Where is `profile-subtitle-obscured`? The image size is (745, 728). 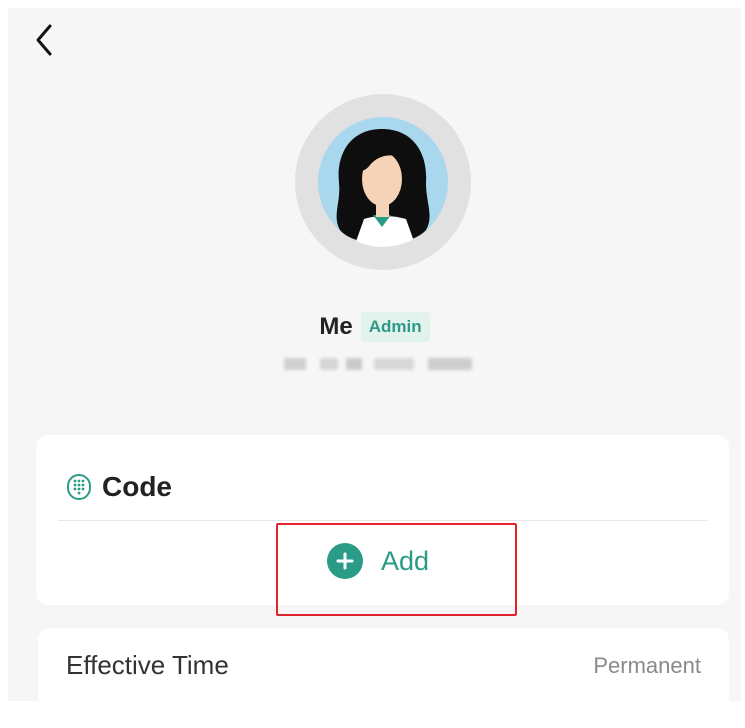 profile-subtitle-obscured is located at coordinates (385, 364).